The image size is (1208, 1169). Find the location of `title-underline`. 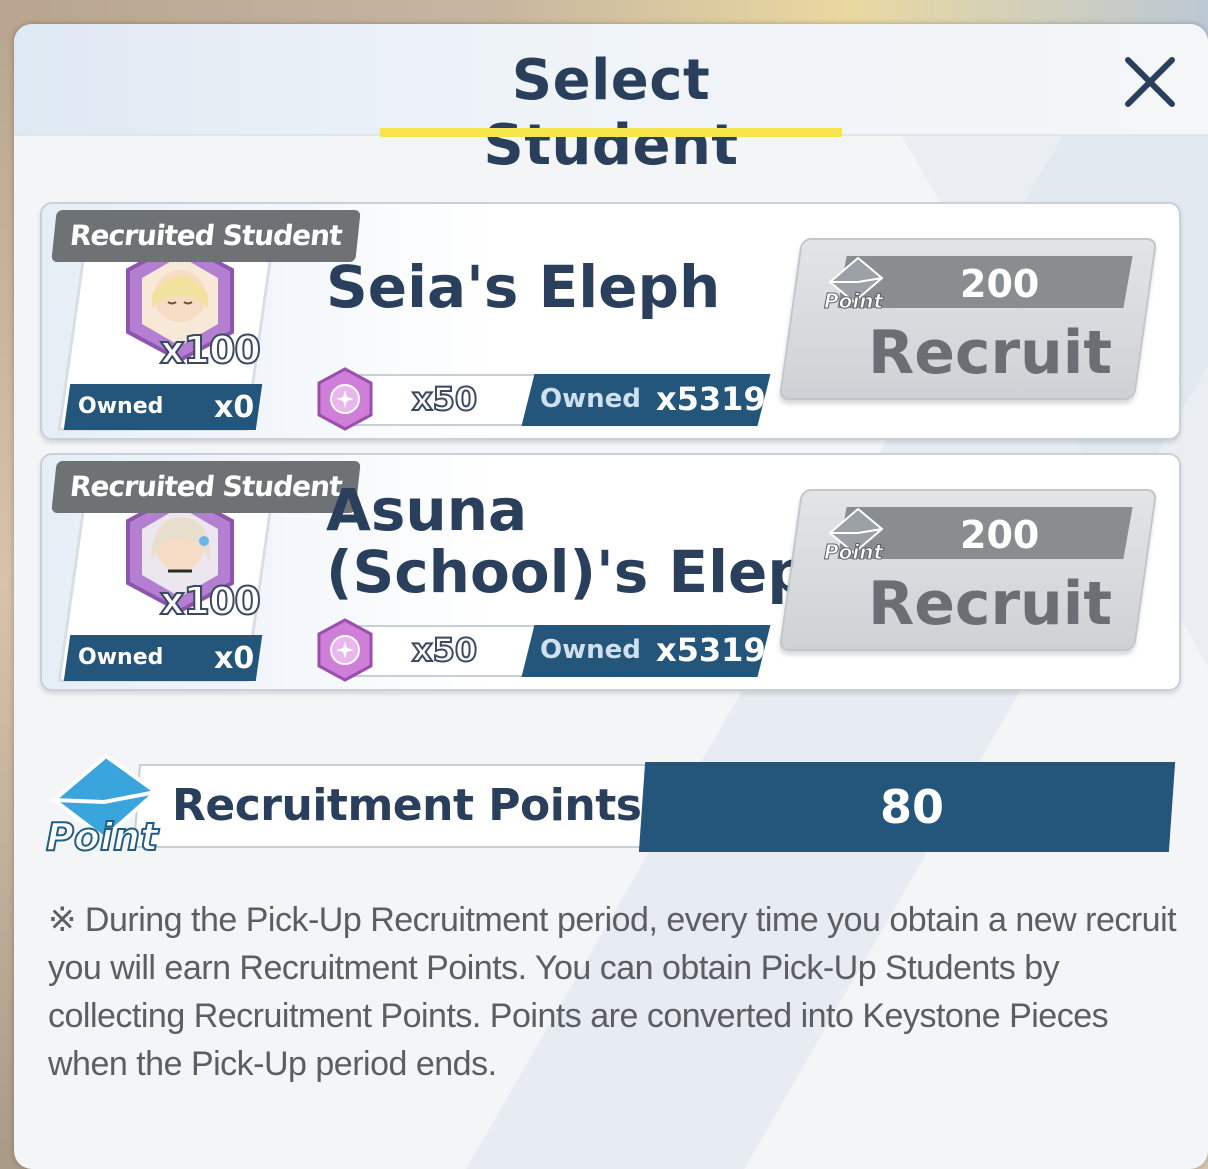

title-underline is located at coordinates (611, 132).